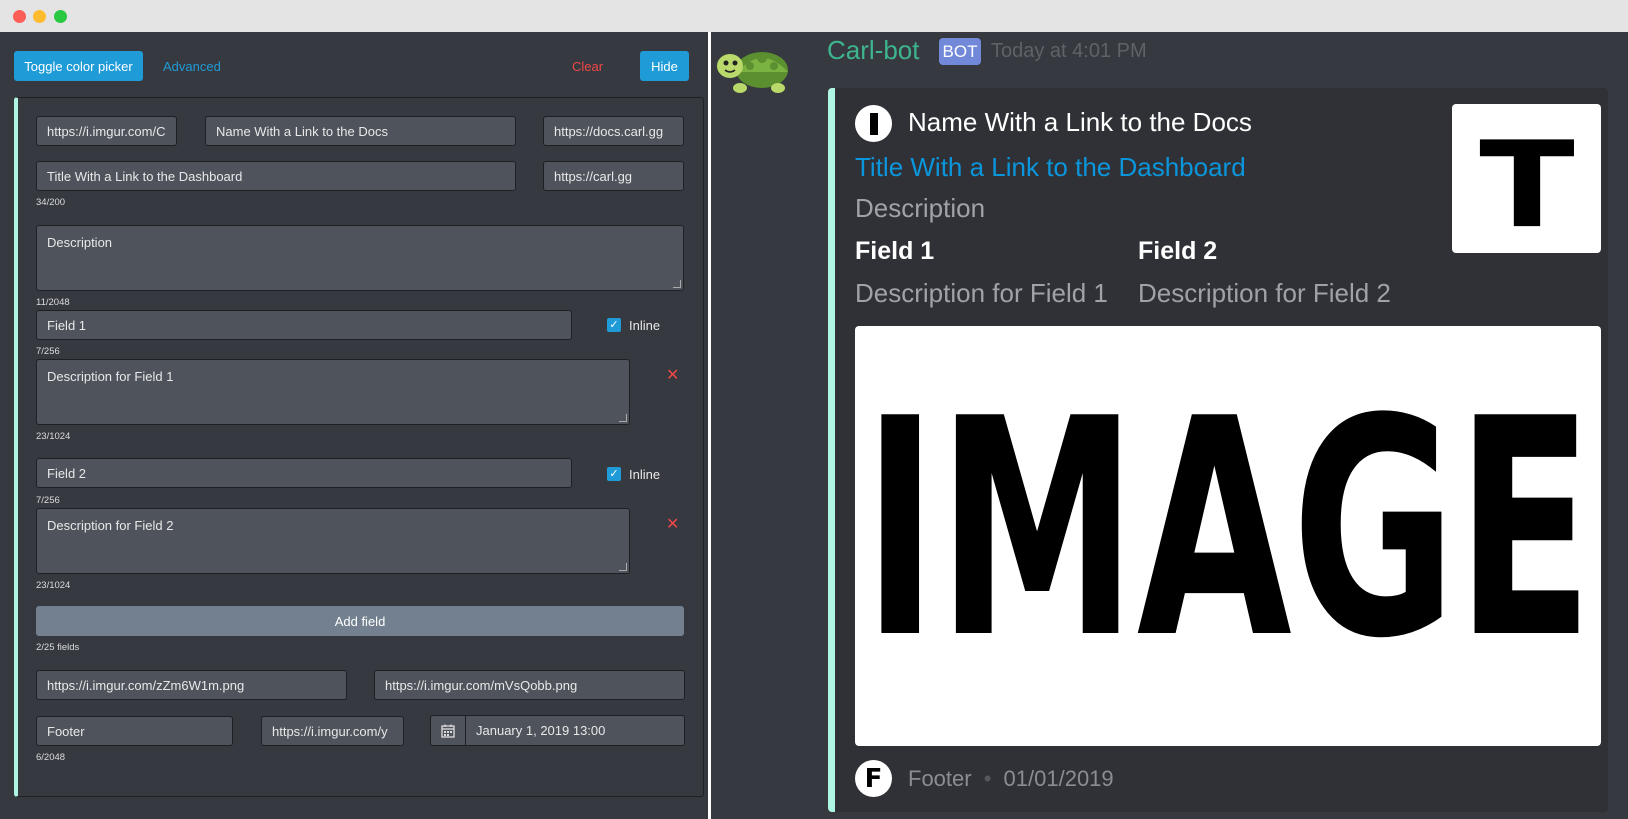 This screenshot has height=819, width=1628. I want to click on svg-text: T, so click(1526, 179).